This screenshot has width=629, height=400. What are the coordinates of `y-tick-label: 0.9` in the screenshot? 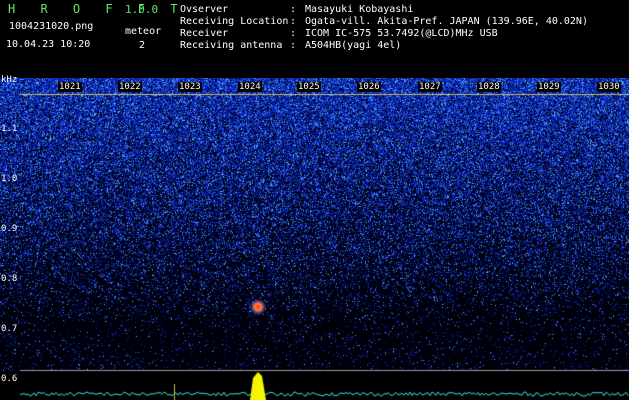 It's located at (9, 229).